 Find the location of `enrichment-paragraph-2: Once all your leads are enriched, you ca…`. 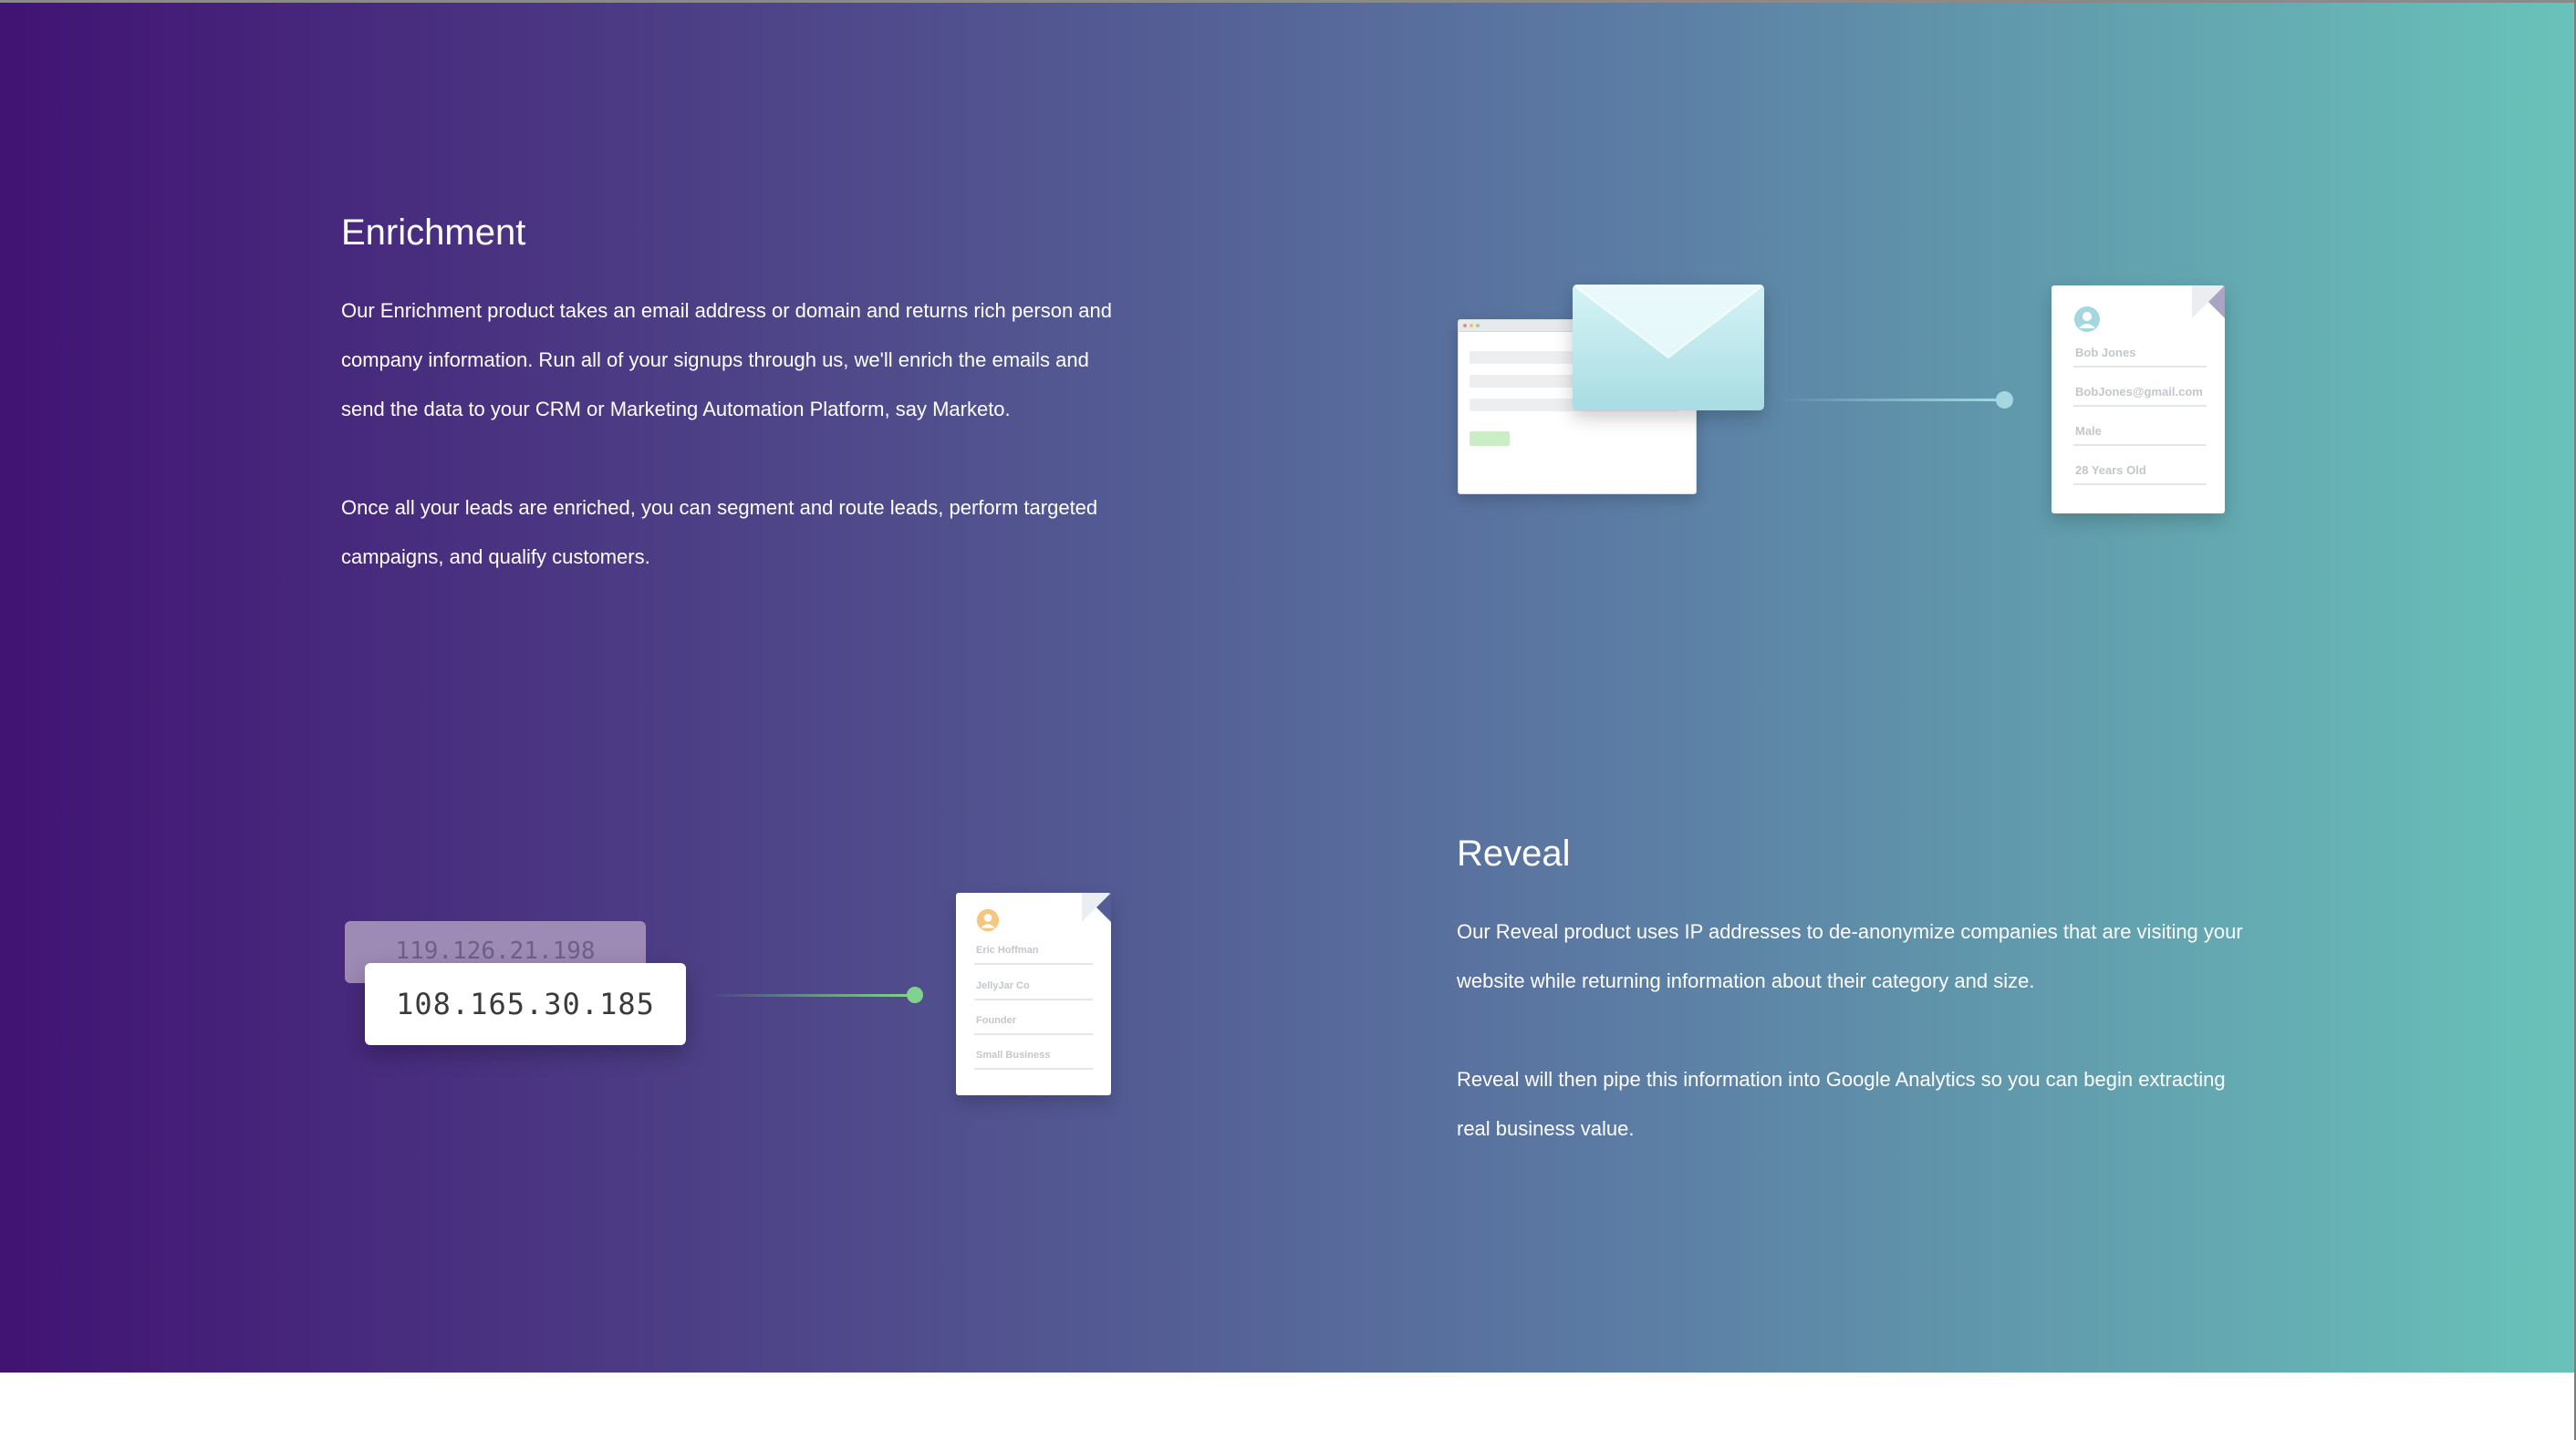

enrichment-paragraph-2: Once all your leads are enriched, you ca… is located at coordinates (719, 532).